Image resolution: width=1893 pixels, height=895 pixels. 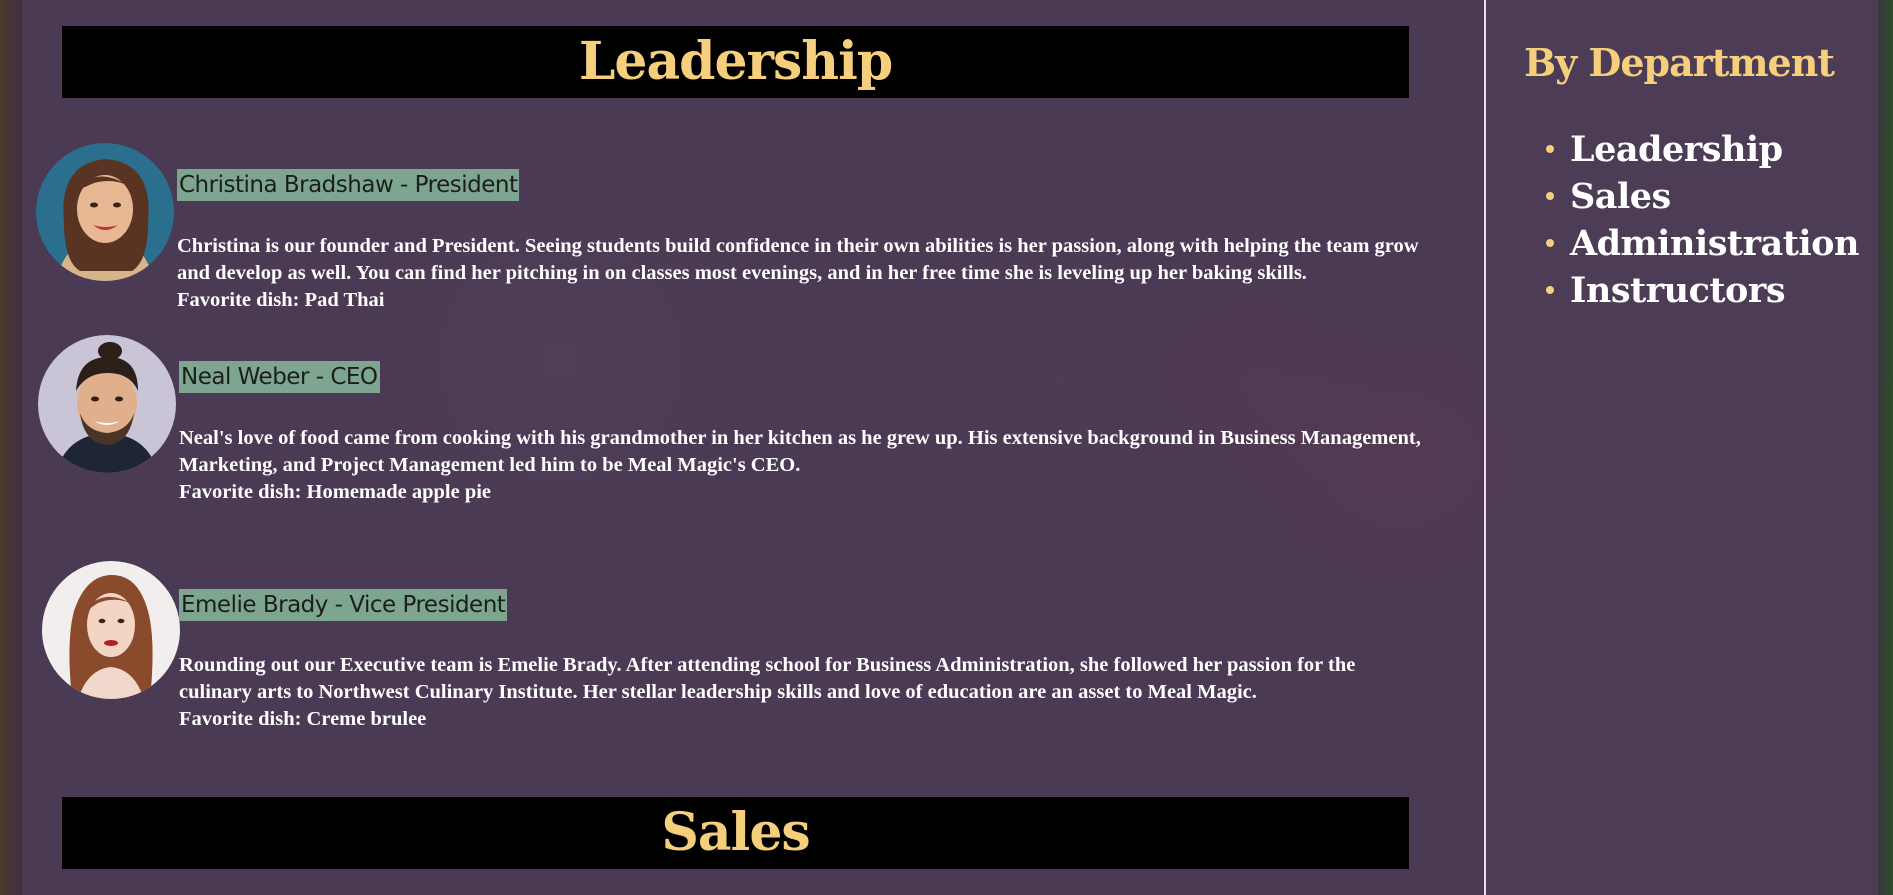 I want to click on sidebar-item-instructors: Instructors, so click(x=1702, y=290).